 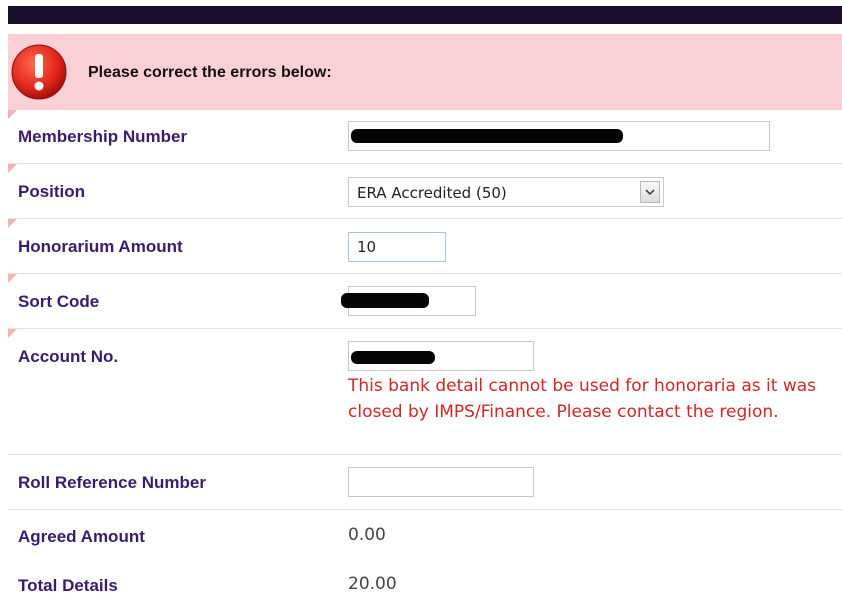 I want to click on sort-code-row: Sort Code, so click(x=425, y=301).